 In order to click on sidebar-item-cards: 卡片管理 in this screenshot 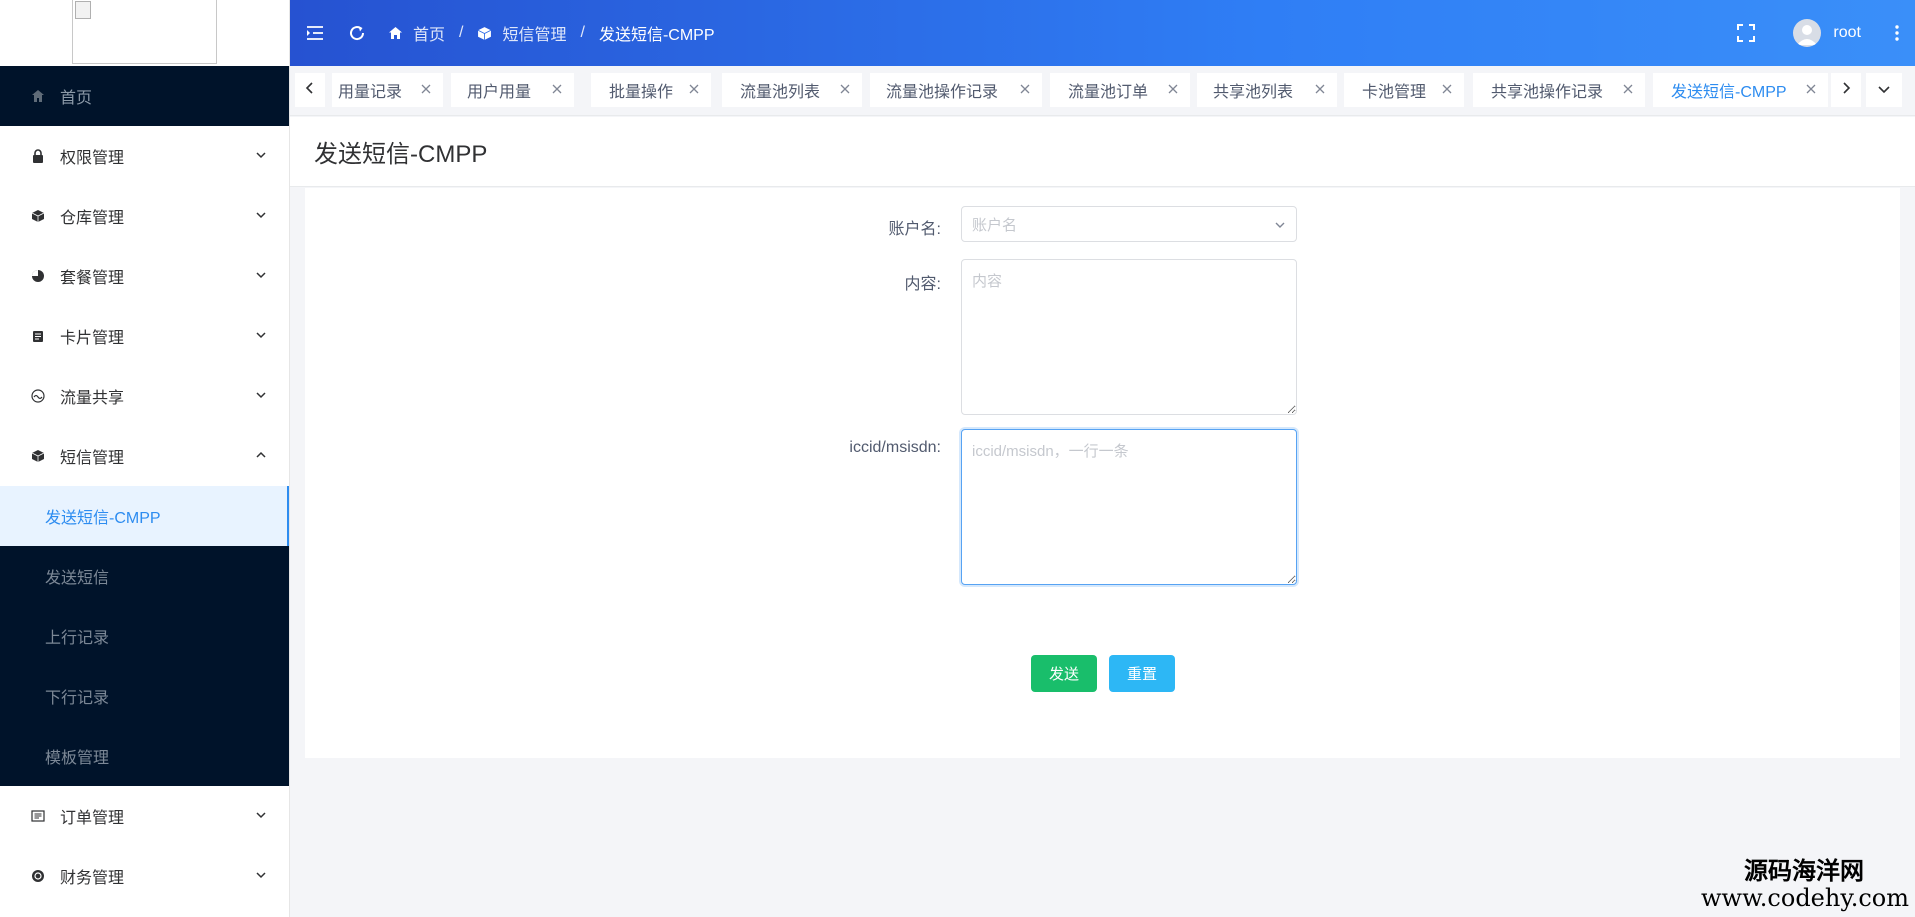, I will do `click(144, 336)`.